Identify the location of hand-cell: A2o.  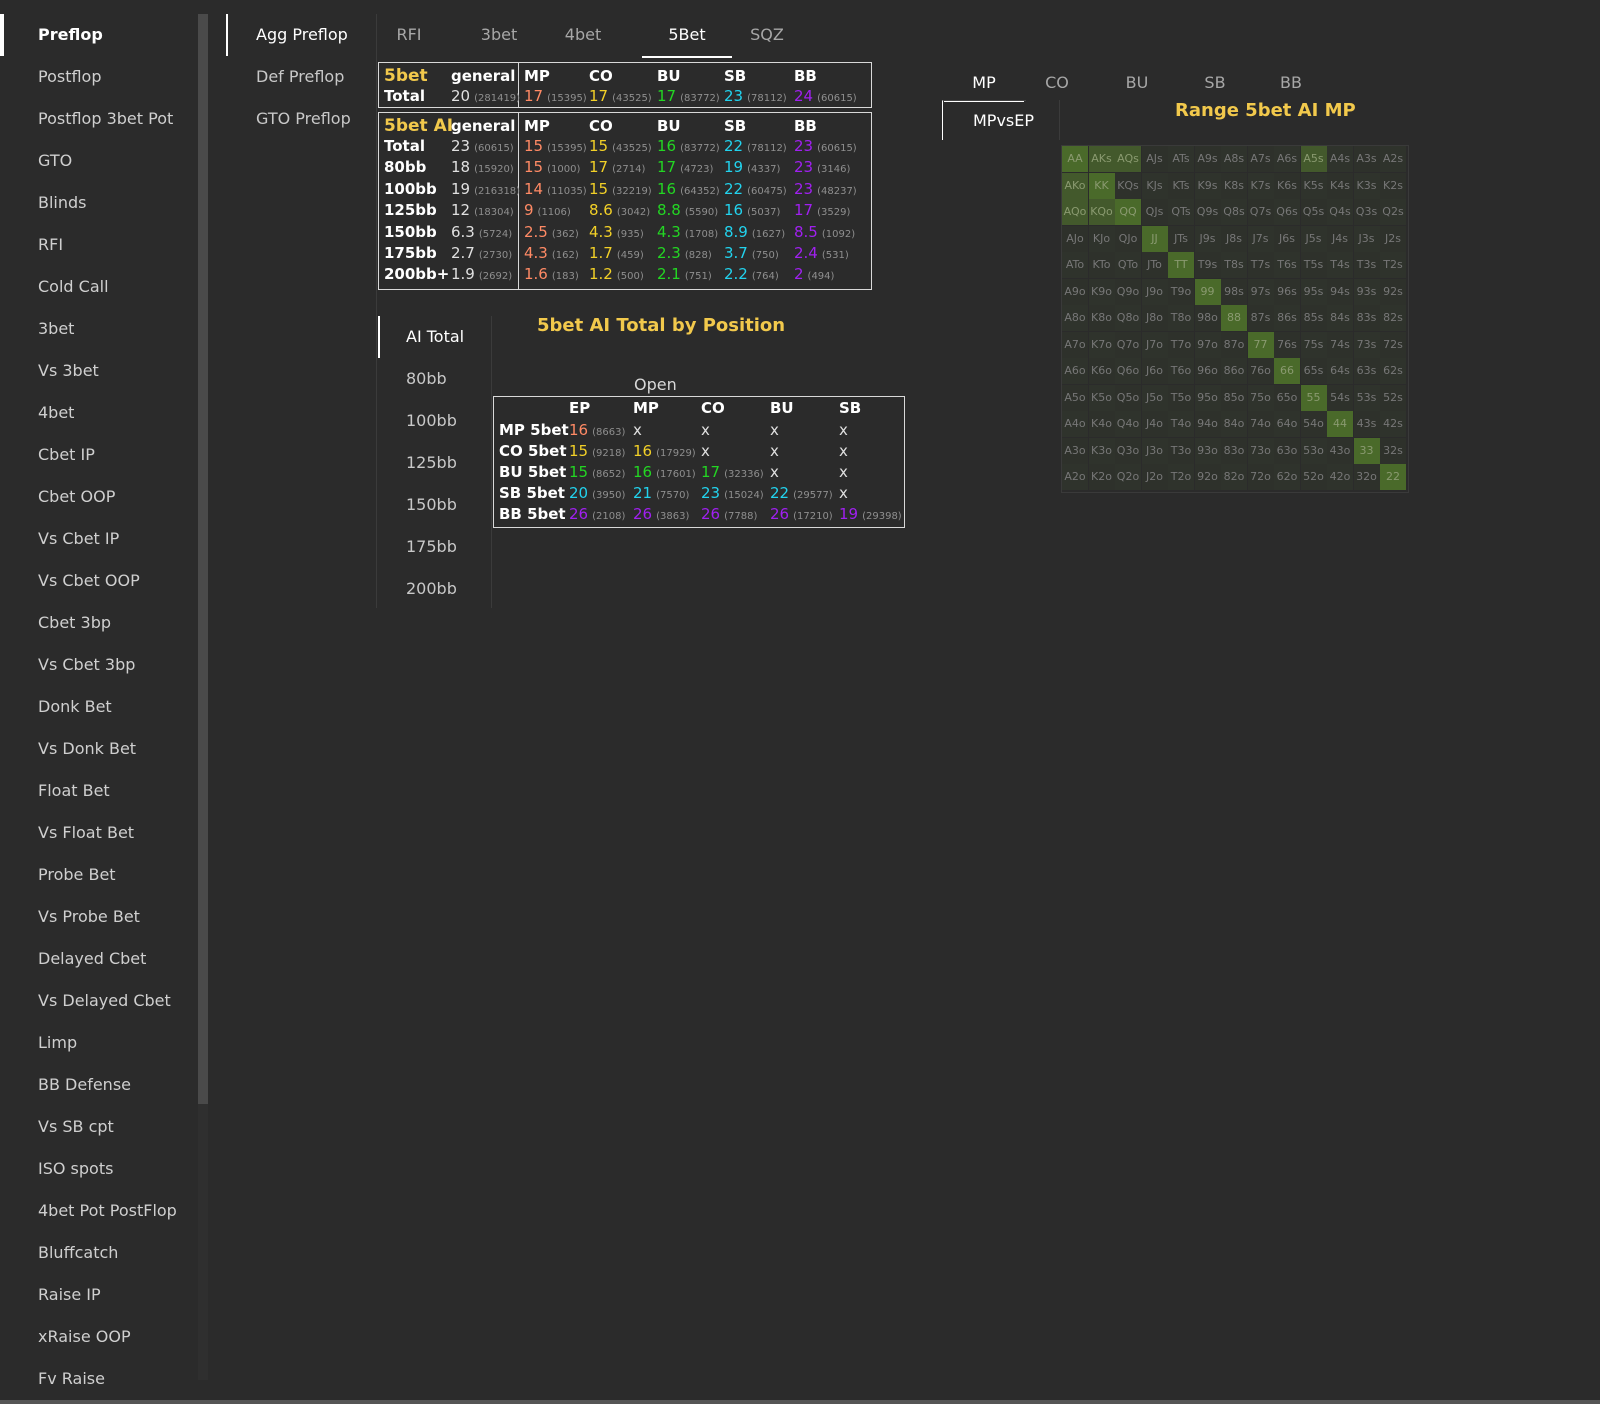
(1075, 477).